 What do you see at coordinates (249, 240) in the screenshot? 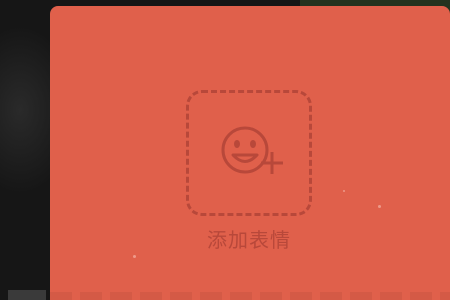
I see `add-sticker-label: 添加表情` at bounding box center [249, 240].